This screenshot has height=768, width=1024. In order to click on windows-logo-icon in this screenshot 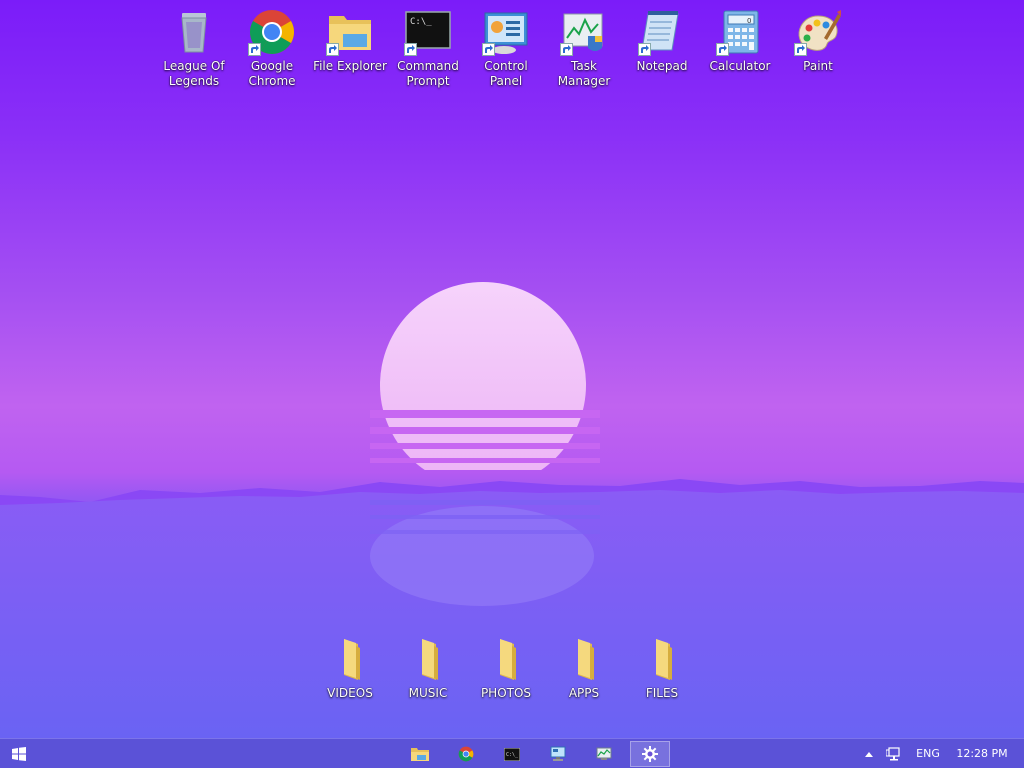, I will do `click(19, 753)`.